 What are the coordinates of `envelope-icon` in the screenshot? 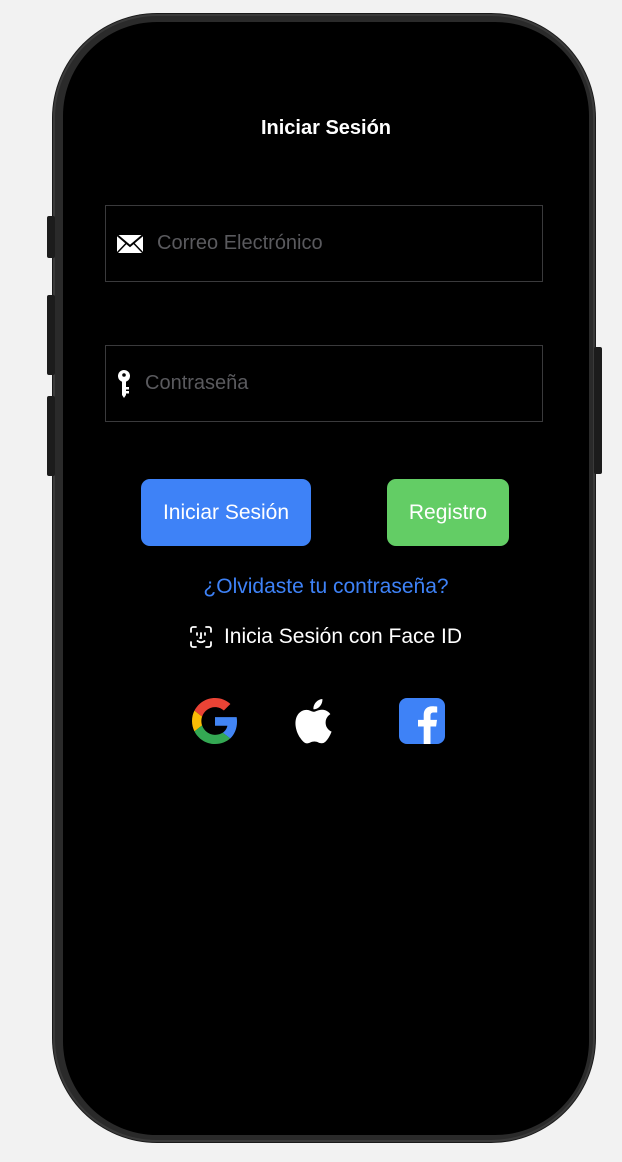 It's located at (130, 243).